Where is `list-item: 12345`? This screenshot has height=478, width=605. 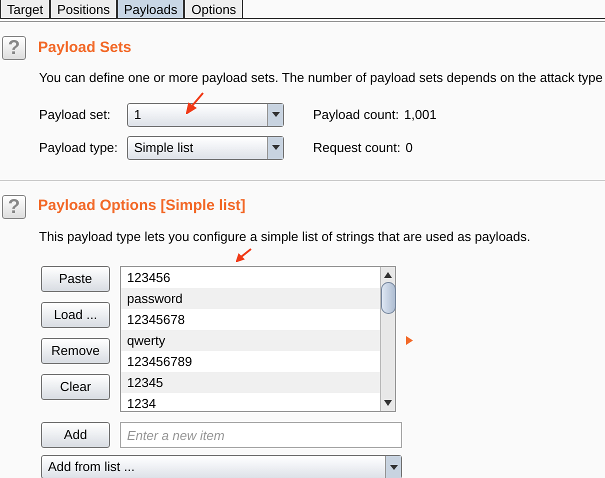
list-item: 12345 is located at coordinates (250, 382).